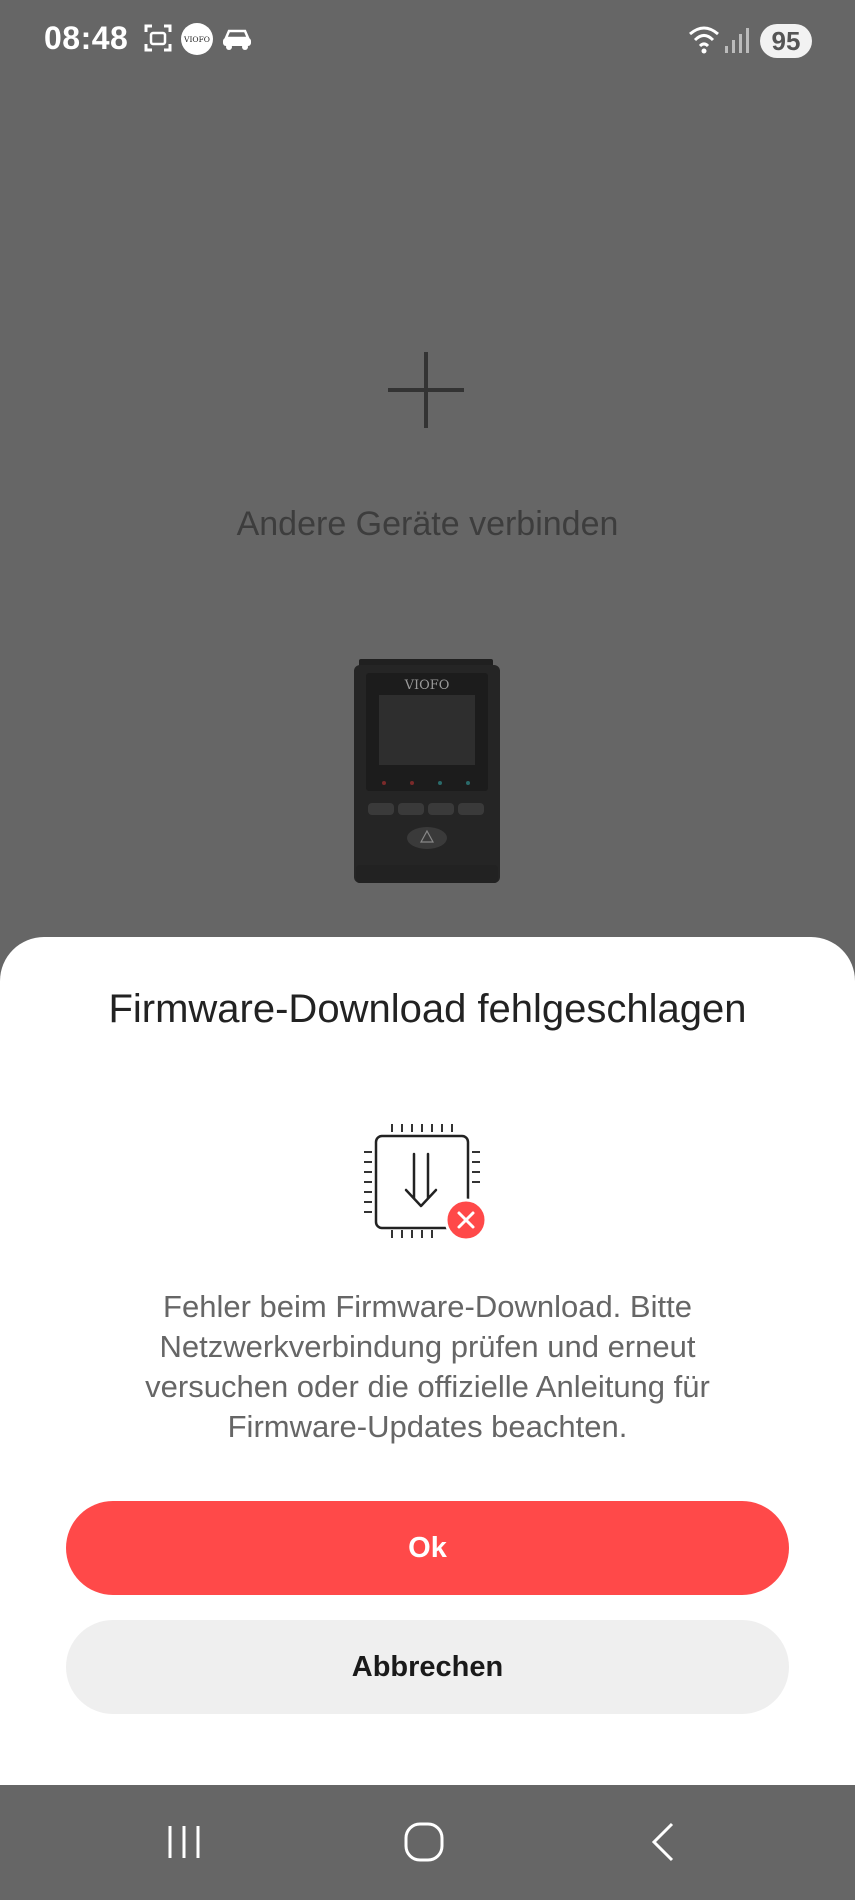 The height and width of the screenshot is (1900, 855). Describe the element at coordinates (86, 38) in the screenshot. I see `status-time: 08:48` at that location.